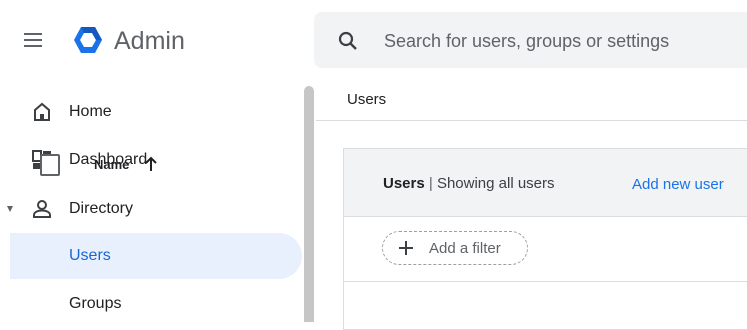 This screenshot has width=747, height=330. I want to click on sidebar-item-label: Home, so click(90, 111).